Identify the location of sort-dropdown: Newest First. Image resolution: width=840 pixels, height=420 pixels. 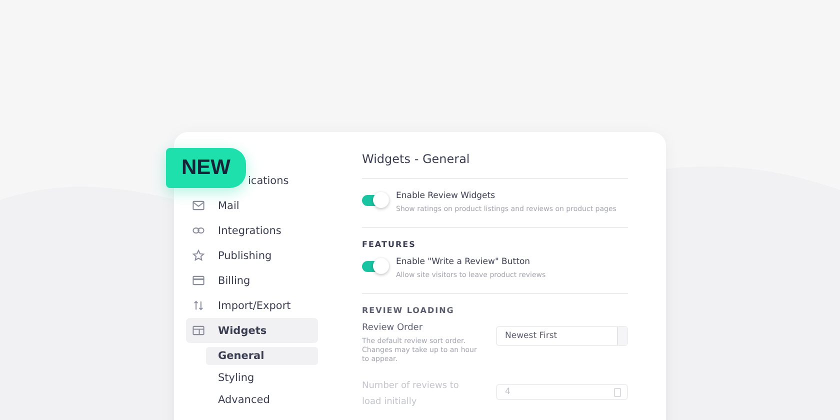
(562, 336).